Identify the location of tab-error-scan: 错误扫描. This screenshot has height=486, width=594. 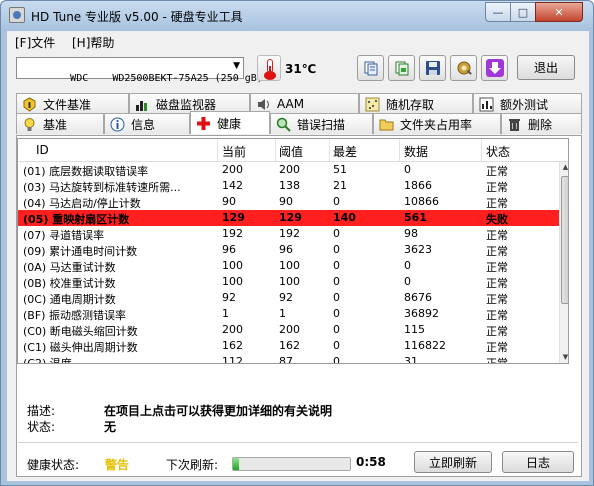
(321, 123).